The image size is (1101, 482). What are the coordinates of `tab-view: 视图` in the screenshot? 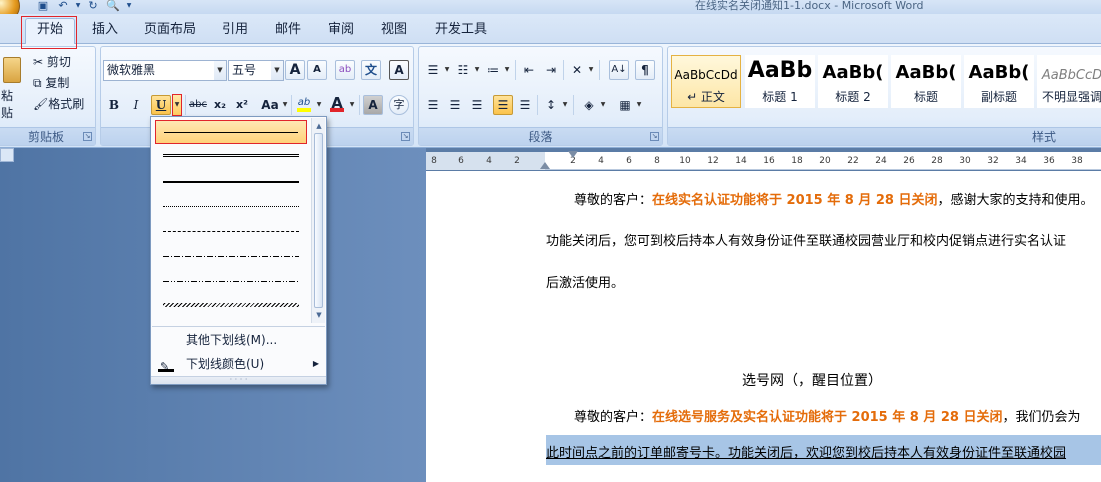 It's located at (394, 31).